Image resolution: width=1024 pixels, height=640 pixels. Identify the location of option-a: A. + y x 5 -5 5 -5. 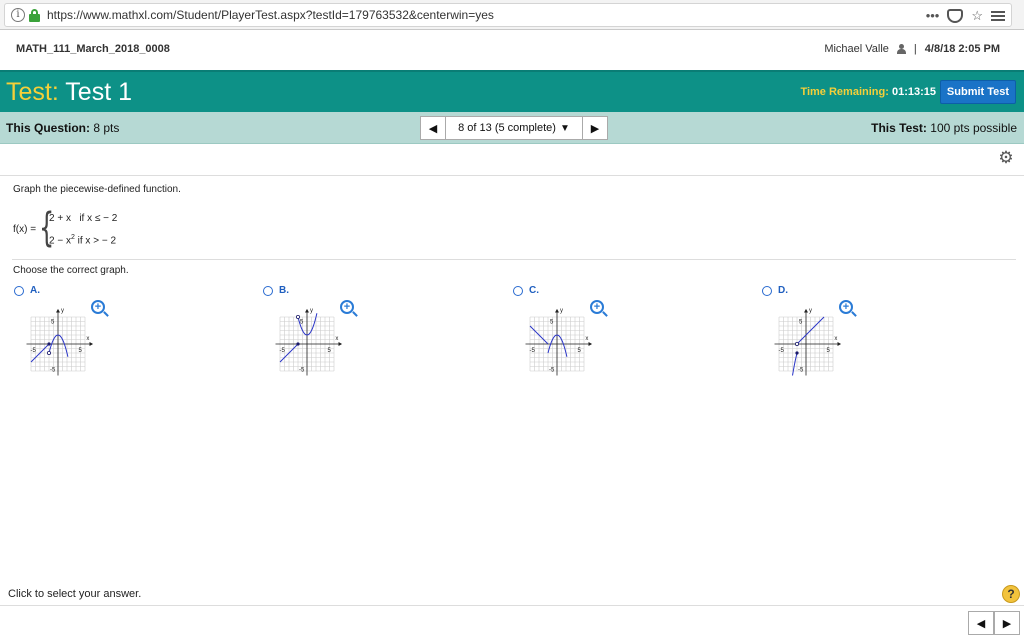
(69, 334).